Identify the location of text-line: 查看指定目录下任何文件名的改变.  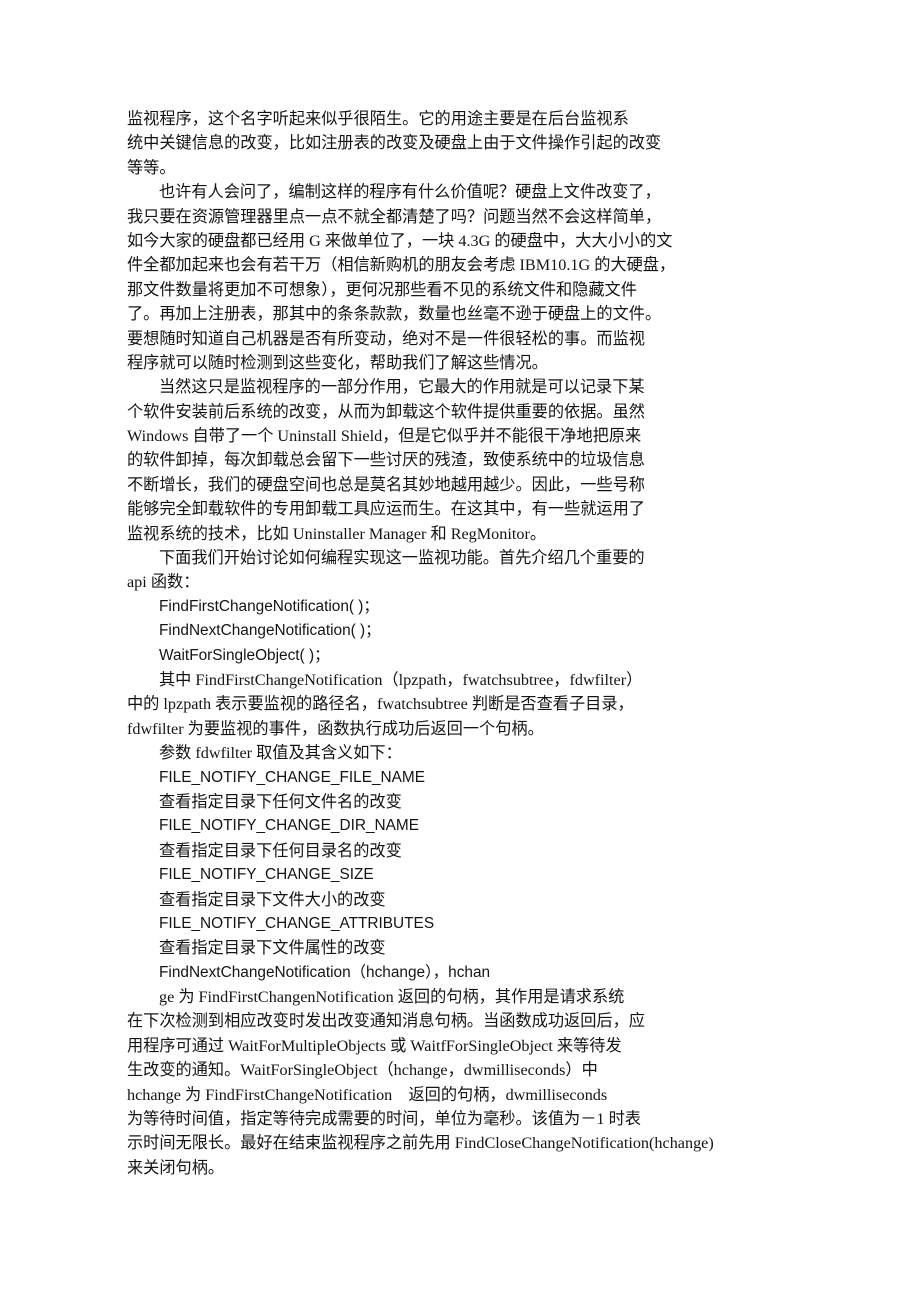
(280, 801).